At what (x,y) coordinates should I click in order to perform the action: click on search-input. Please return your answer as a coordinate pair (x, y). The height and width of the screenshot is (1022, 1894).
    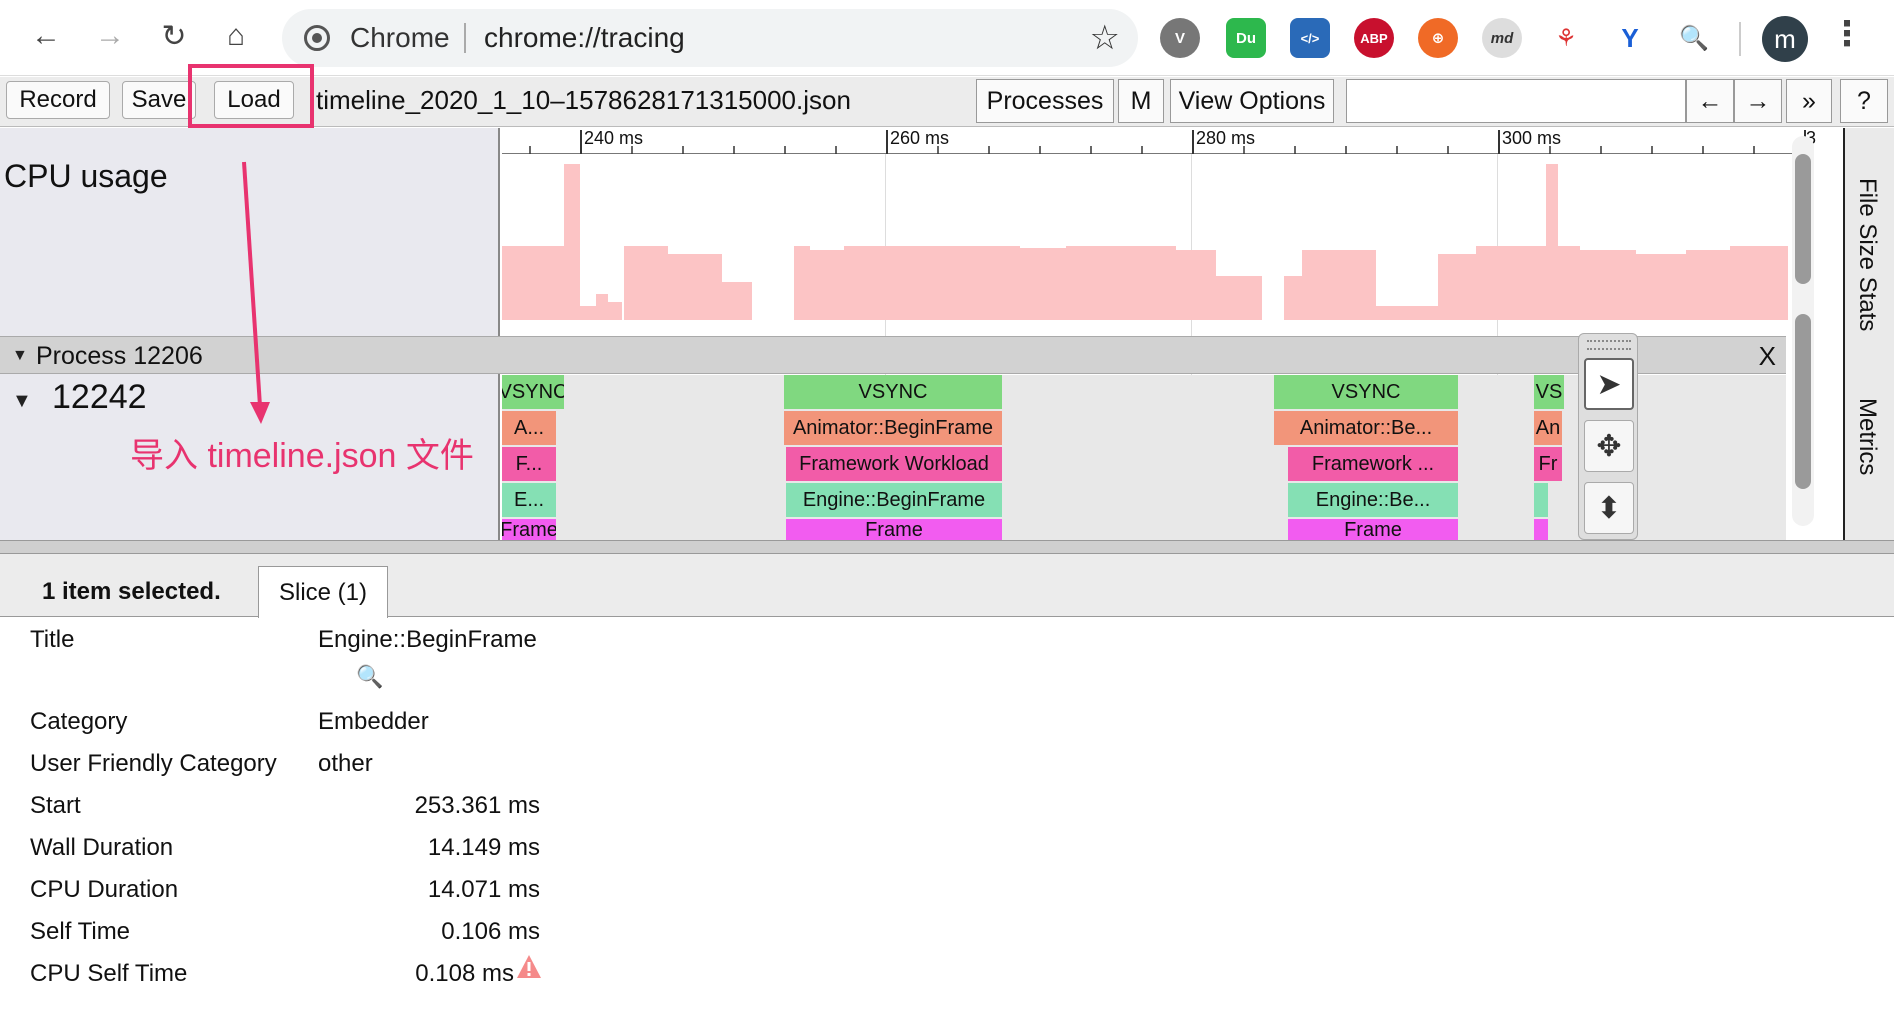
    Looking at the image, I should click on (1516, 101).